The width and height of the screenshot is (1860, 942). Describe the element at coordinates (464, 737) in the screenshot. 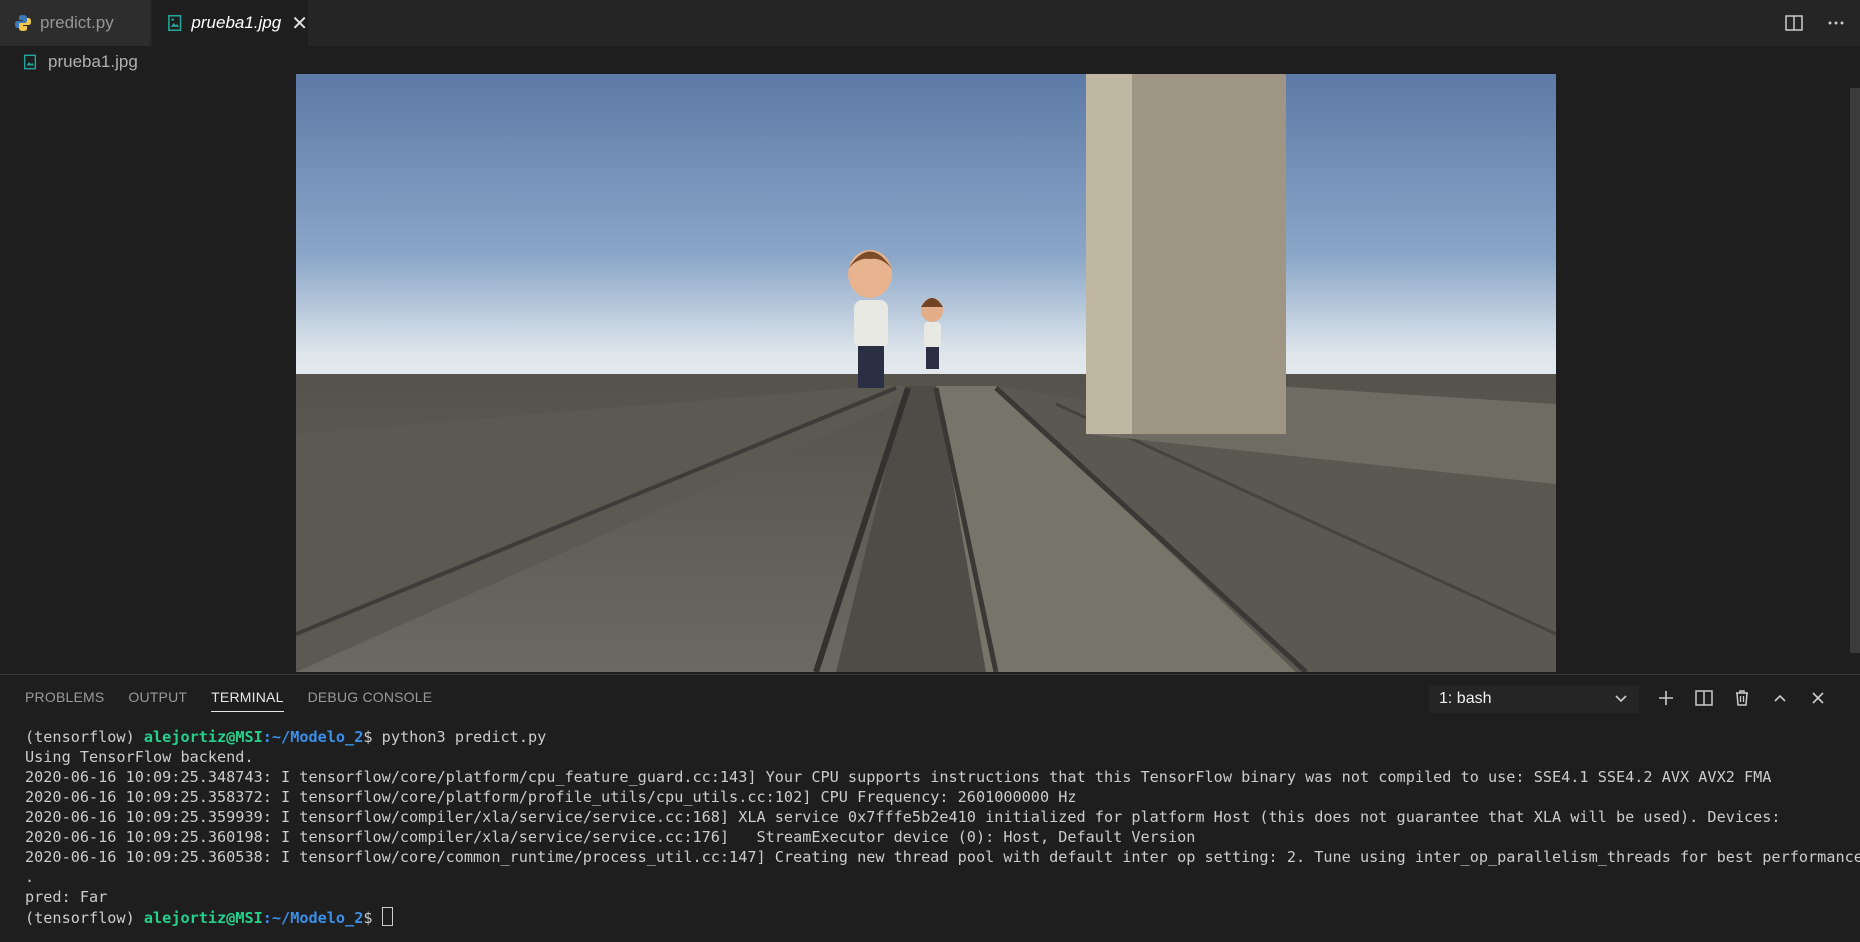

I see `terminal-command: python3 predict.py` at that location.